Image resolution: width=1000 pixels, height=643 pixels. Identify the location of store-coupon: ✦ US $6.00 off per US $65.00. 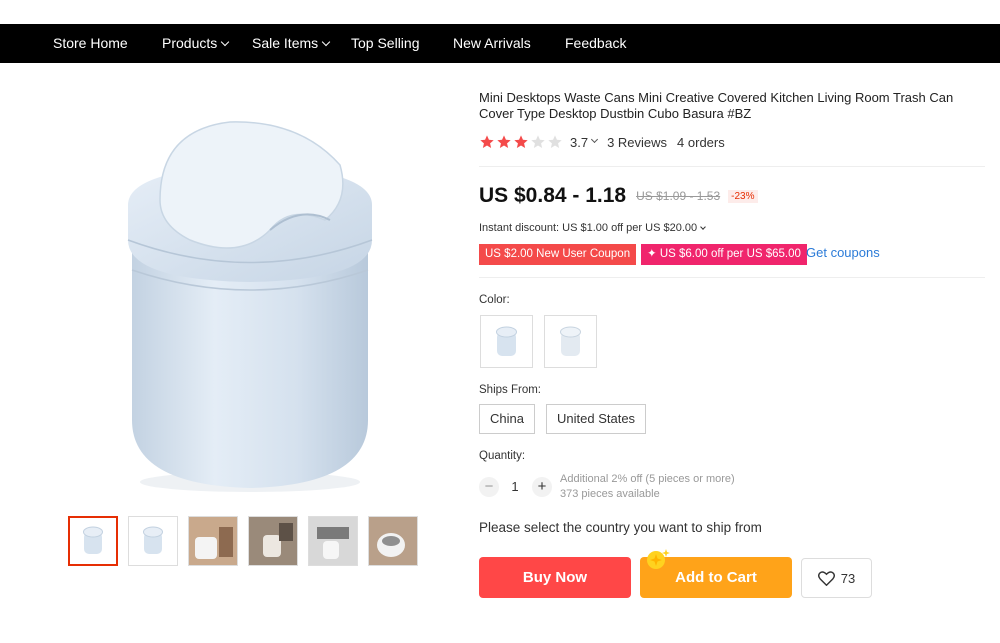
(724, 254).